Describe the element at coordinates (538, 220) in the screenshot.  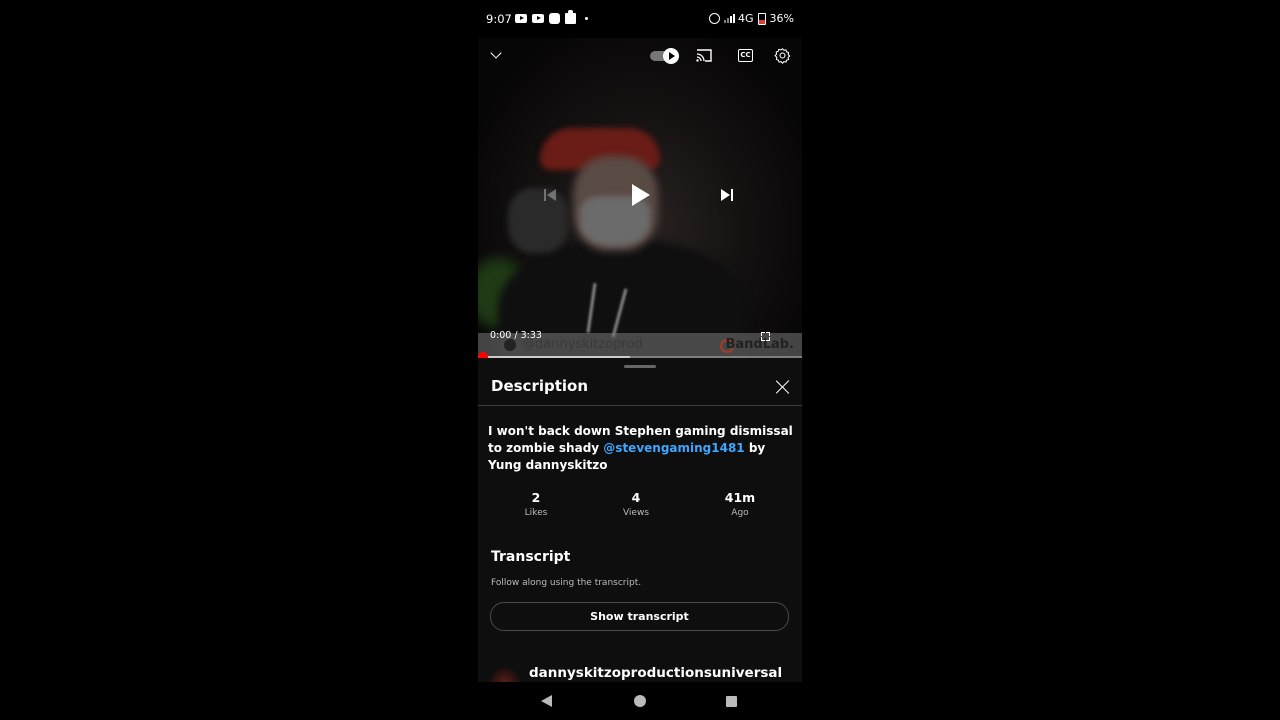
I see `video-frame-glove` at that location.